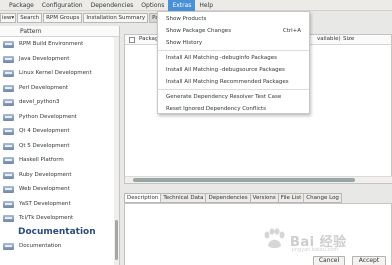  What do you see at coordinates (228, 198) in the screenshot?
I see `tab-dependencies: Dependencies` at bounding box center [228, 198].